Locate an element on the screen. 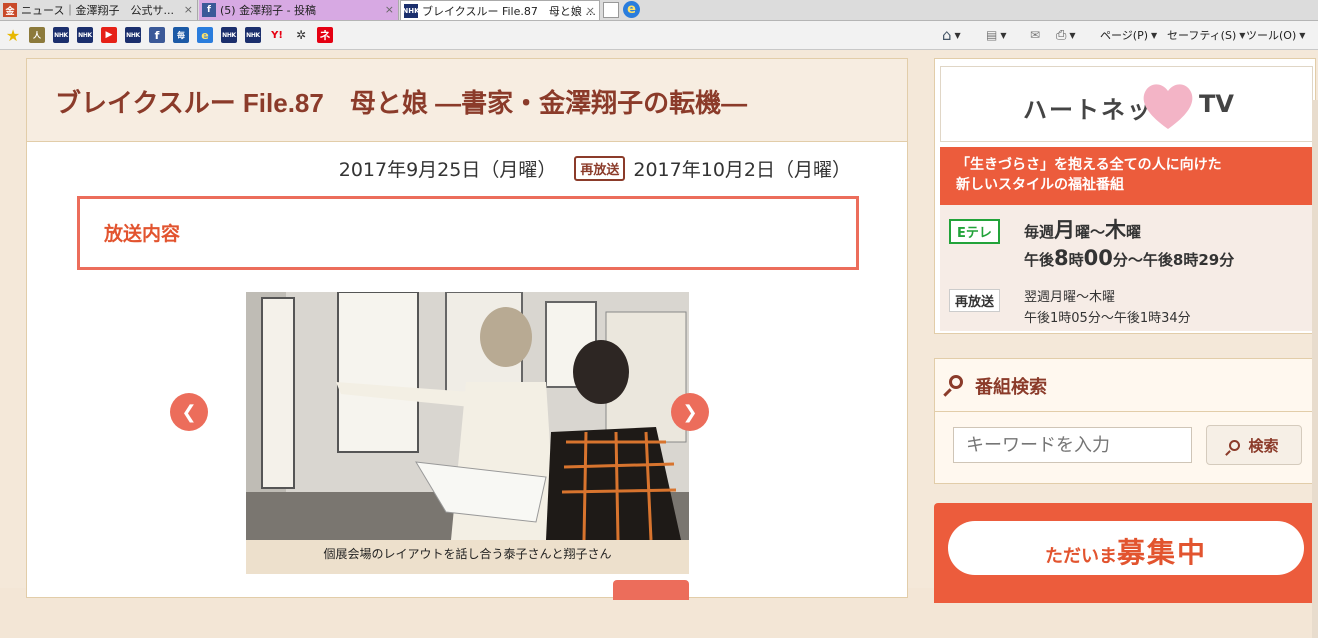 The height and width of the screenshot is (638, 1318). slide-photo is located at coordinates (467, 416).